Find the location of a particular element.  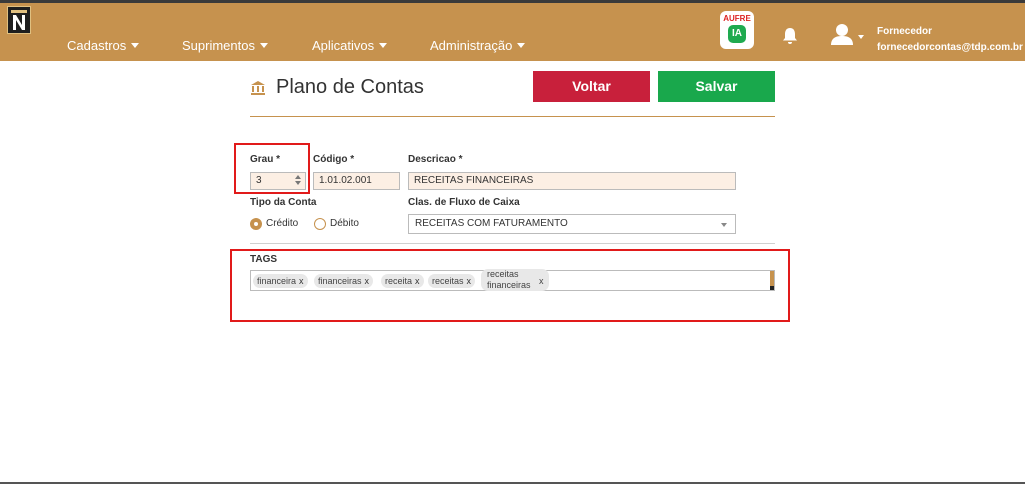

radio-debito-label: Débito is located at coordinates (344, 223).